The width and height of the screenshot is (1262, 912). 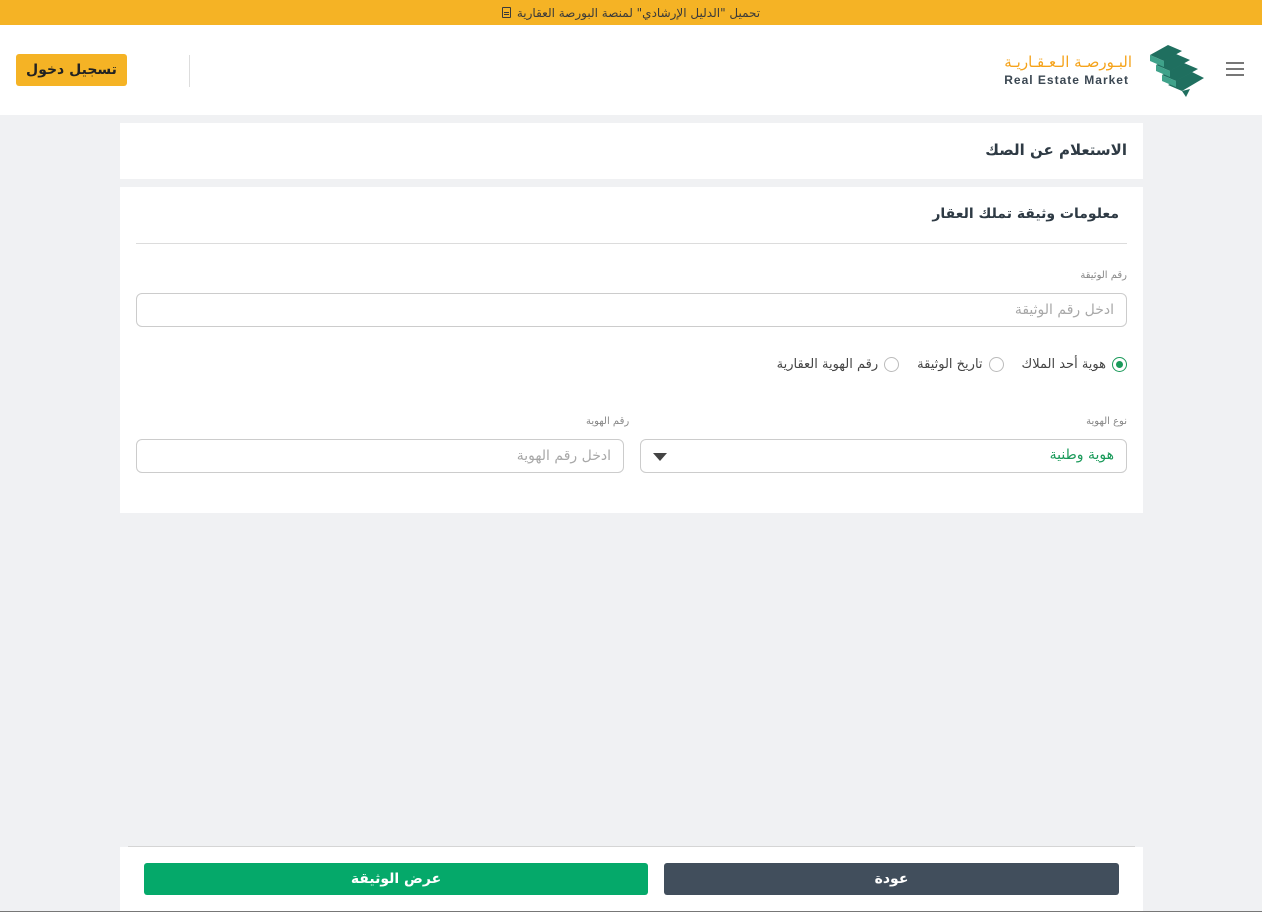 I want to click on view-document-button: عرض الوثيقة, so click(x=396, y=879).